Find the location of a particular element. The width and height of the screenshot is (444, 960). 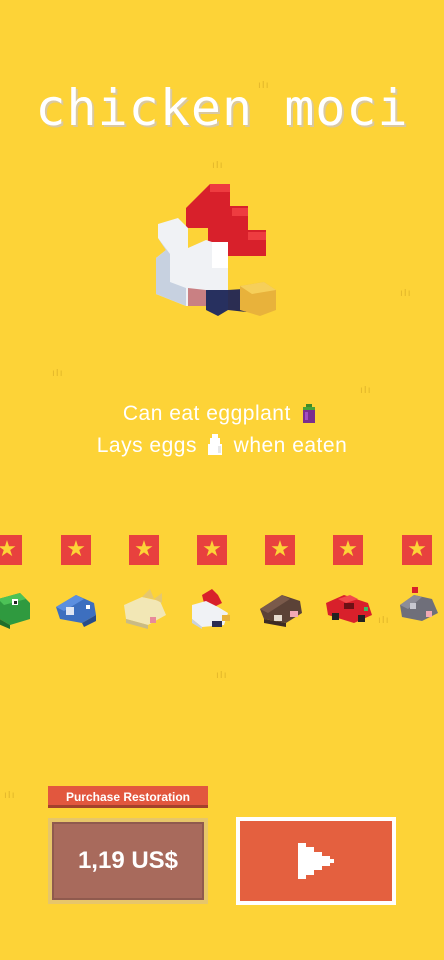

play-button is located at coordinates (316, 861).